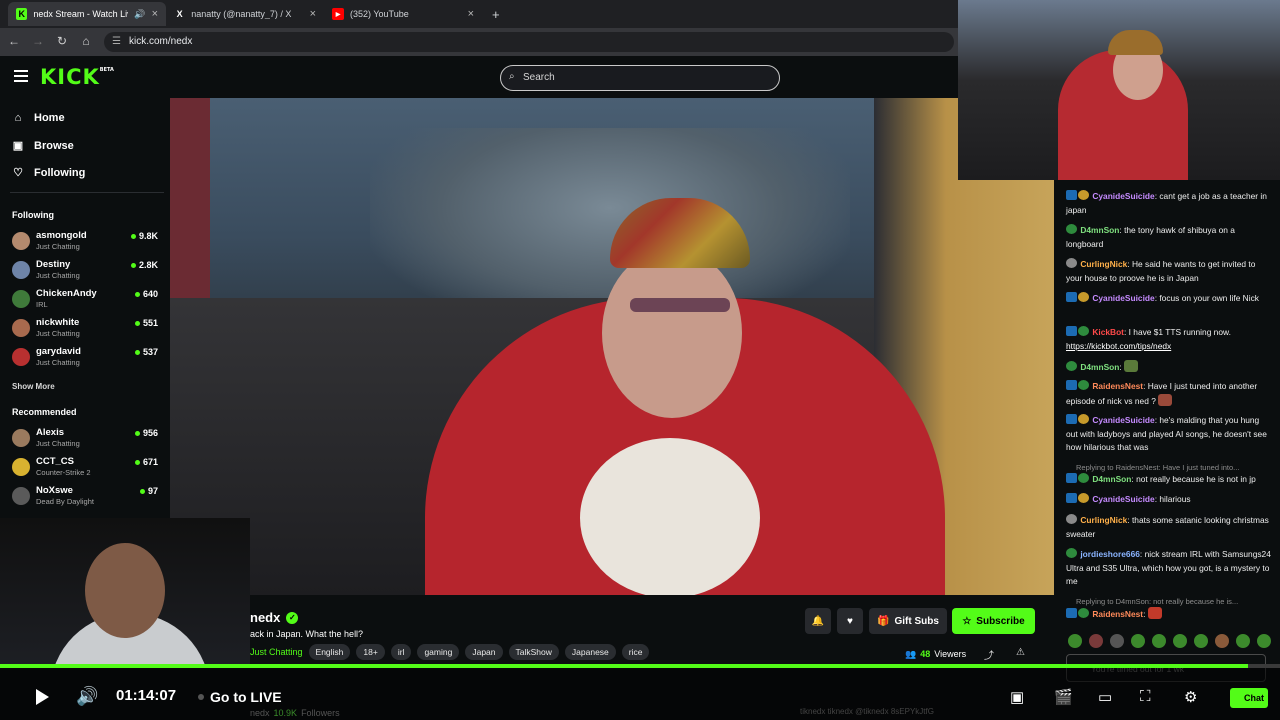  What do you see at coordinates (276, 652) in the screenshot?
I see `category-link: Just Chatting` at bounding box center [276, 652].